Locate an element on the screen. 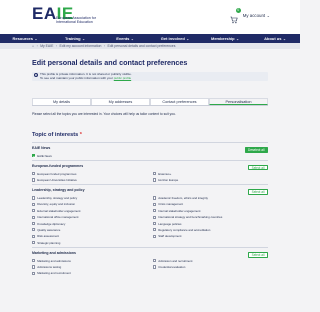 The width and height of the screenshot is (320, 312). tab-personalisation: Personalisation is located at coordinates (238, 101).